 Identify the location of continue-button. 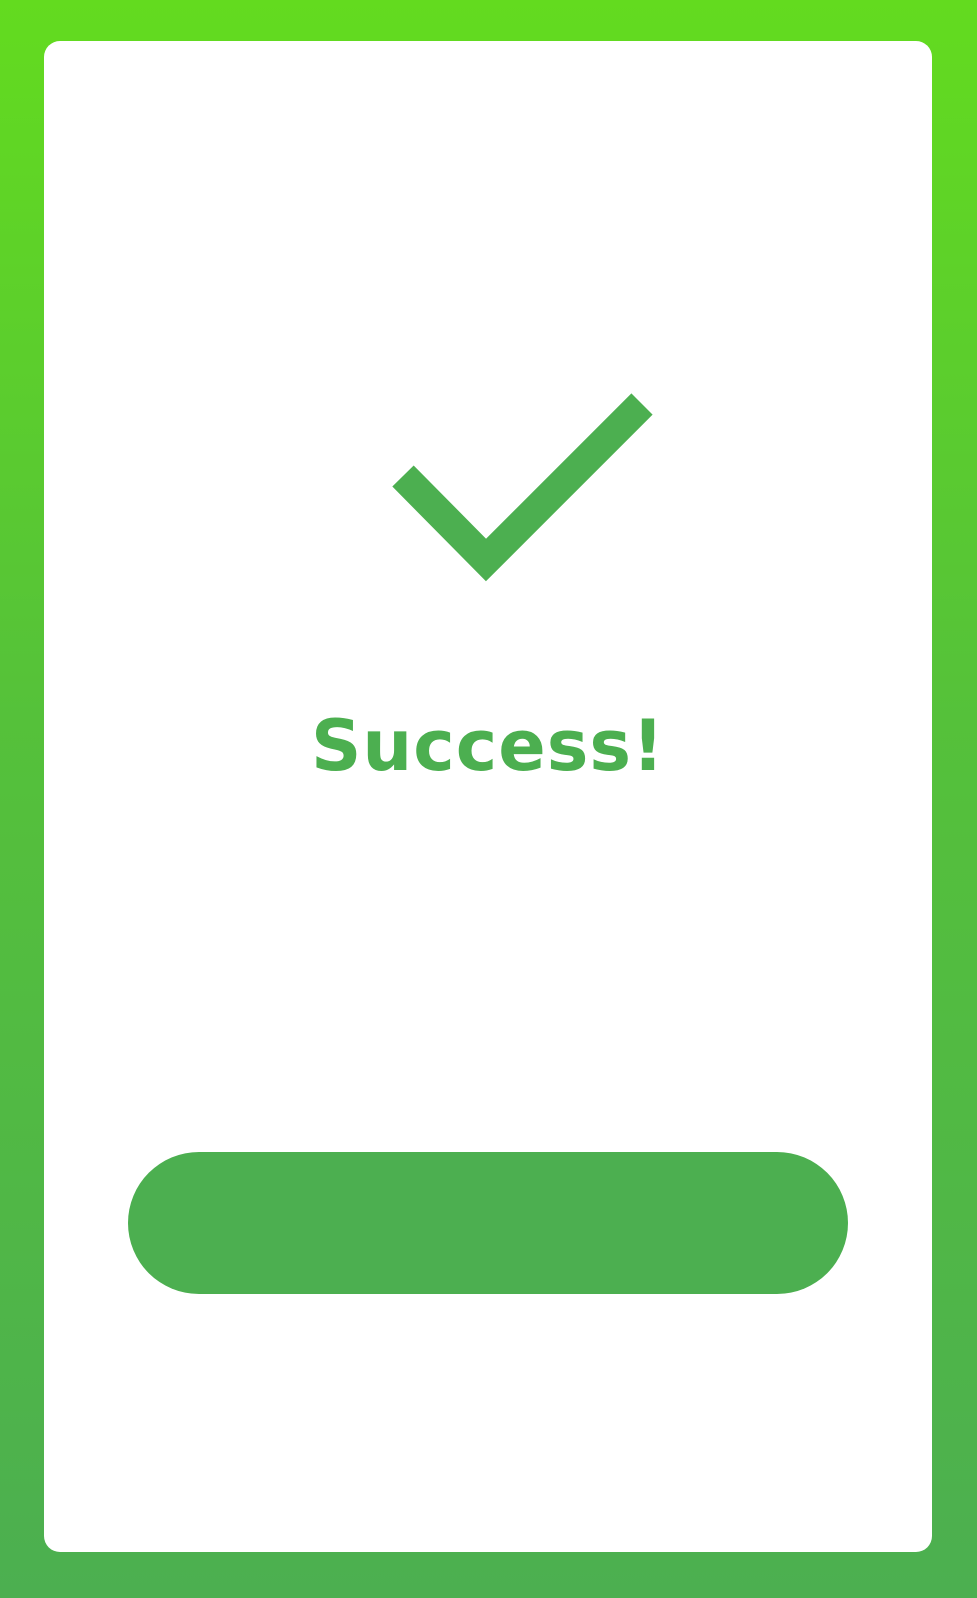
(488, 1223).